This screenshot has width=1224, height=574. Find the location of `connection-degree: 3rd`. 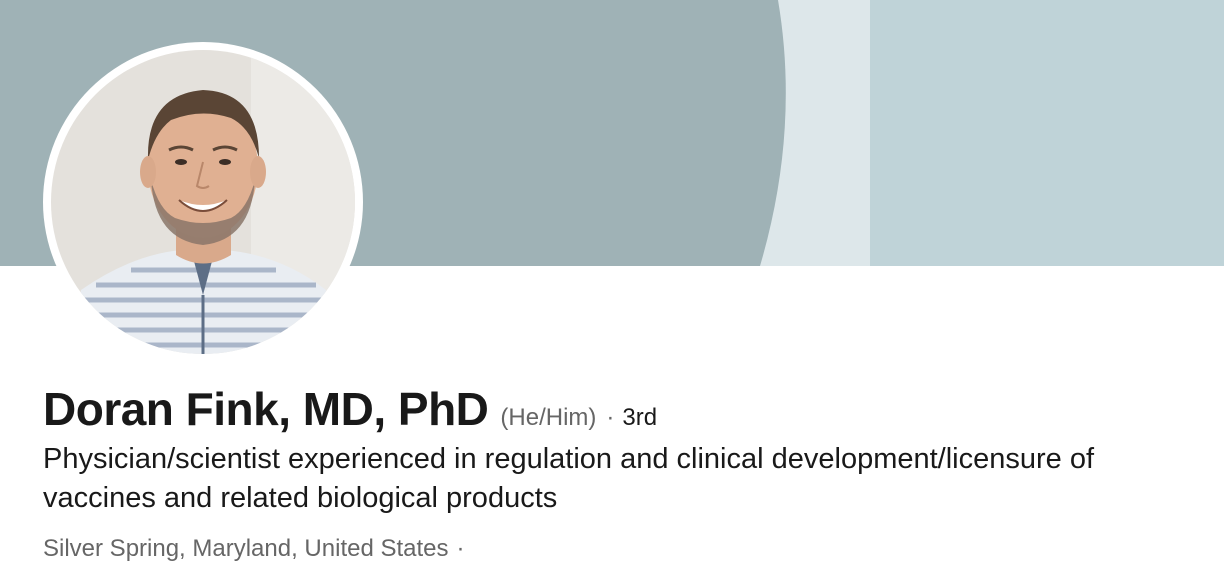

connection-degree: 3rd is located at coordinates (640, 417).